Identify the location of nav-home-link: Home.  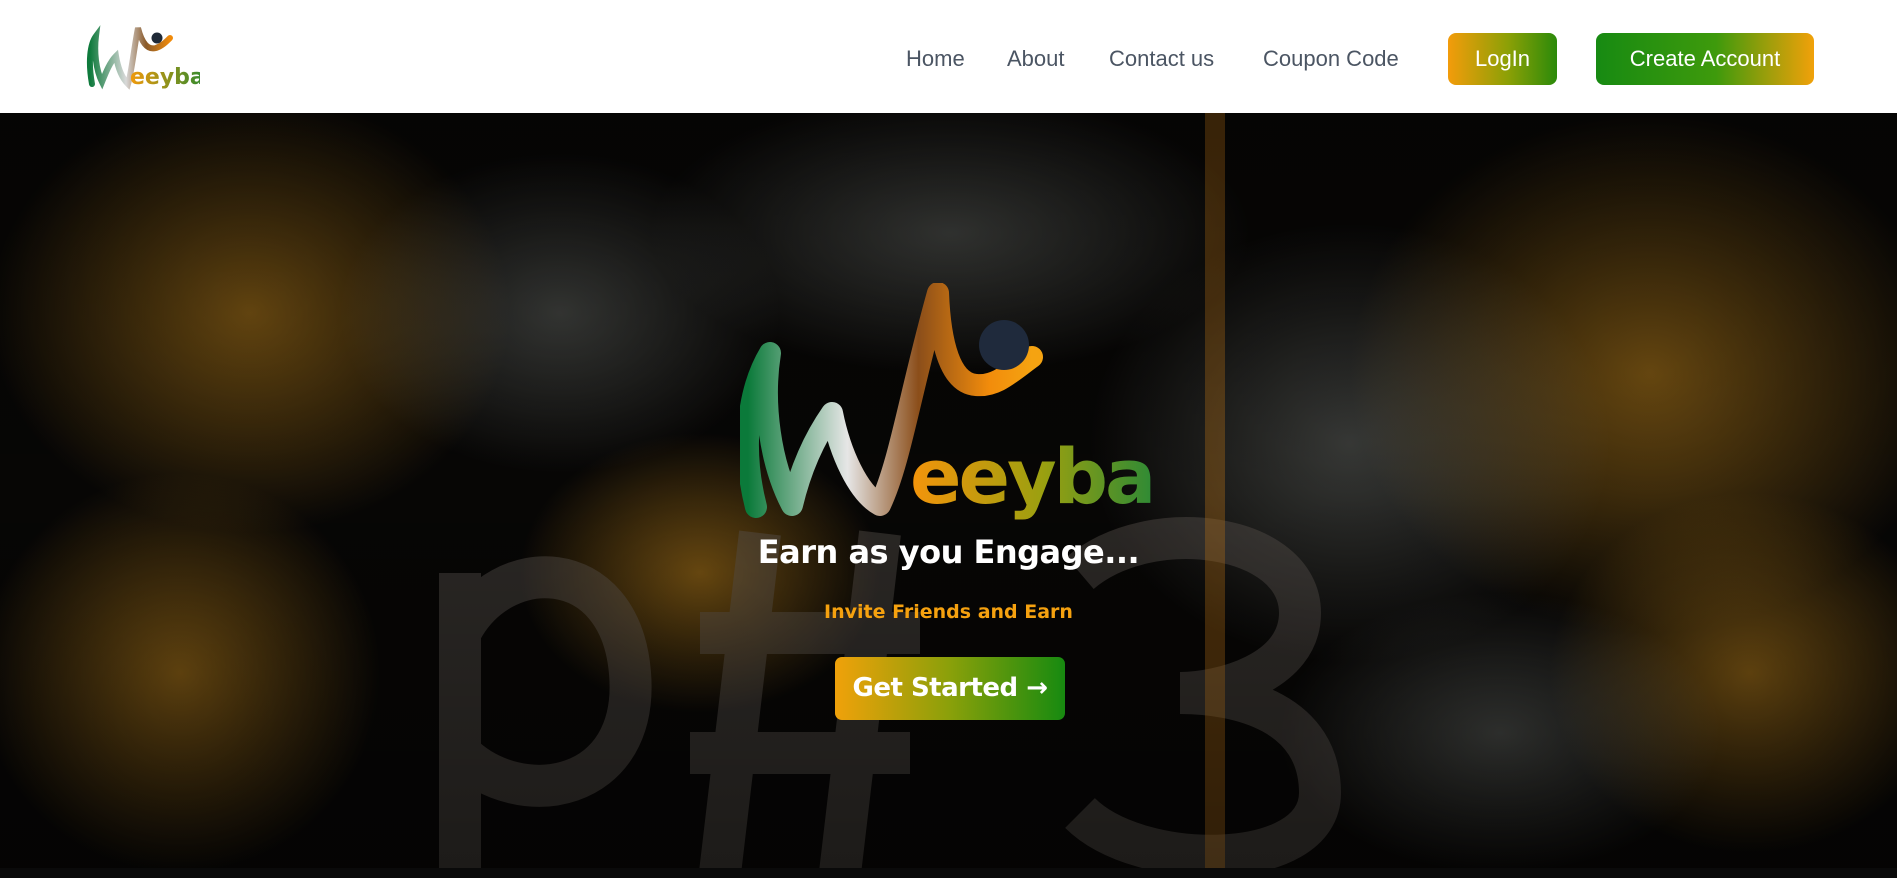
(935, 59).